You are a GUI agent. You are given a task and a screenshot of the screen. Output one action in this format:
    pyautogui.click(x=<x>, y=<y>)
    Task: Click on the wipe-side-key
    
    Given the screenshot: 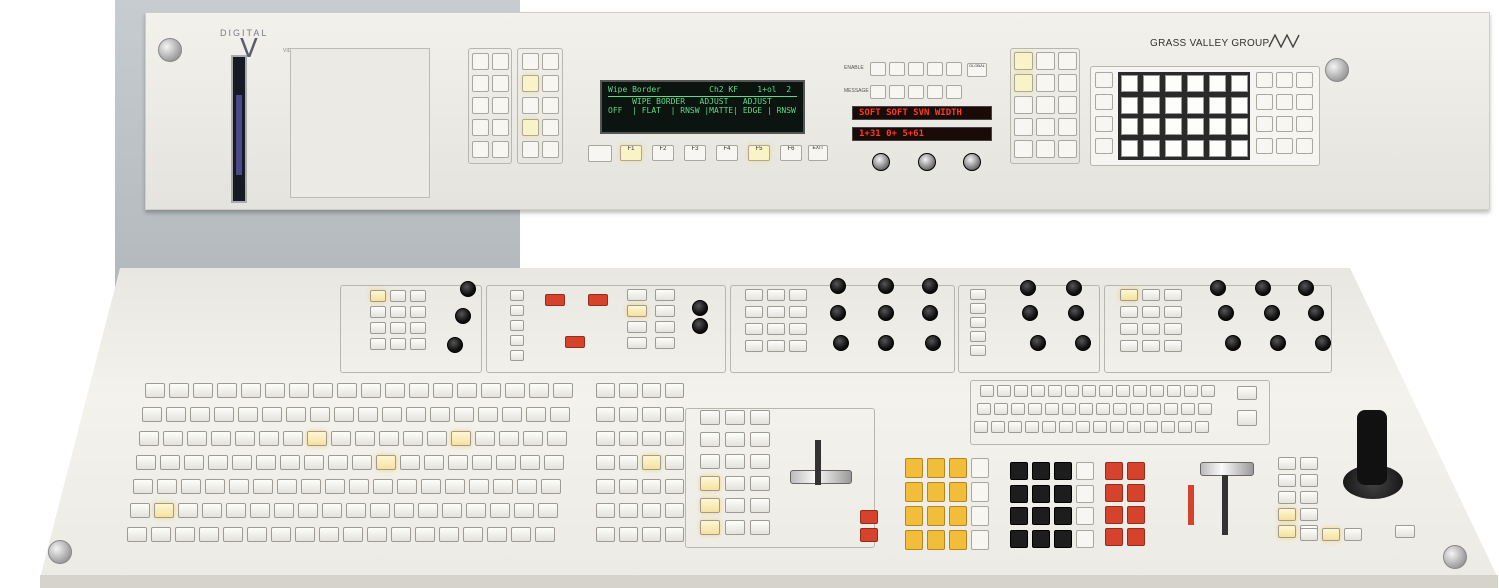 What is the action you would take?
    pyautogui.click(x=1104, y=124)
    